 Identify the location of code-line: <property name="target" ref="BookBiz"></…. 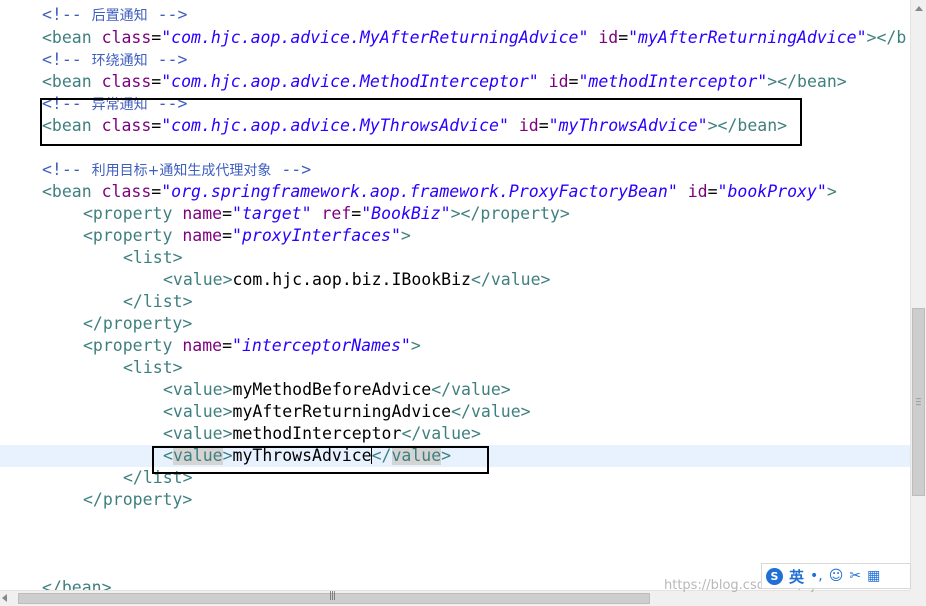
(455, 214).